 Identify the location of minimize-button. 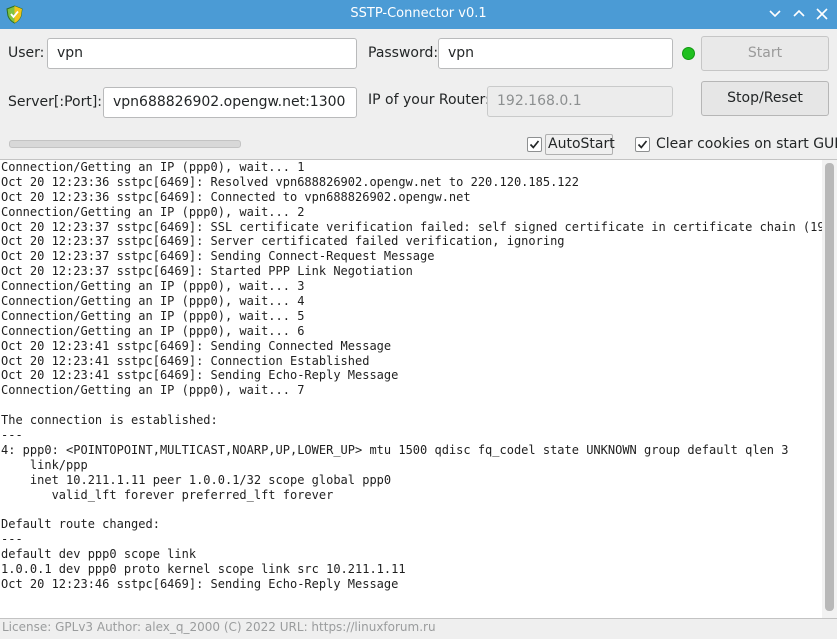
(775, 14).